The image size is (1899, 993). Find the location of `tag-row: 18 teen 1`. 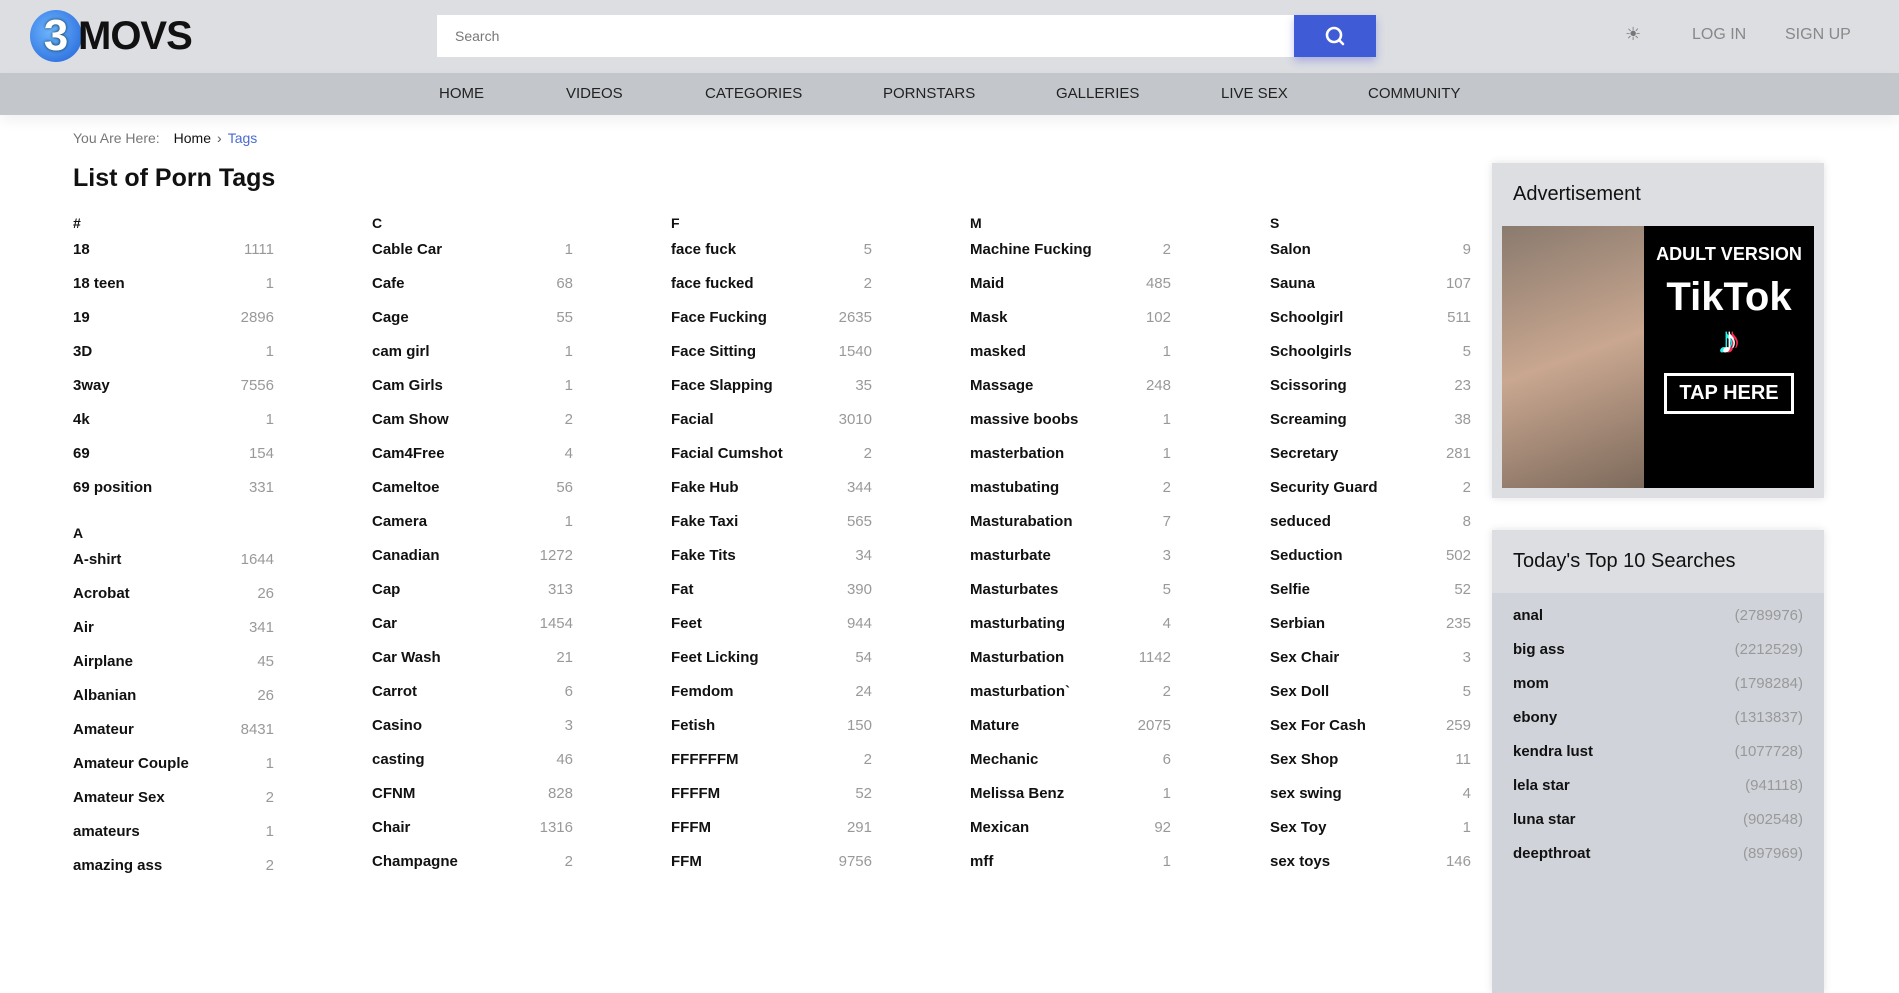

tag-row: 18 teen 1 is located at coordinates (173, 291).